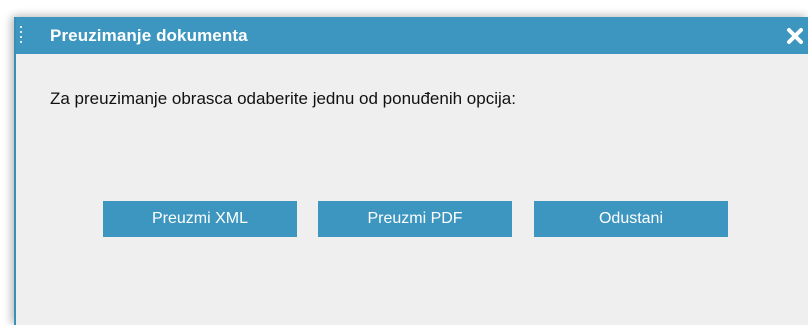  Describe the element at coordinates (795, 36) in the screenshot. I see `close-icon` at that location.